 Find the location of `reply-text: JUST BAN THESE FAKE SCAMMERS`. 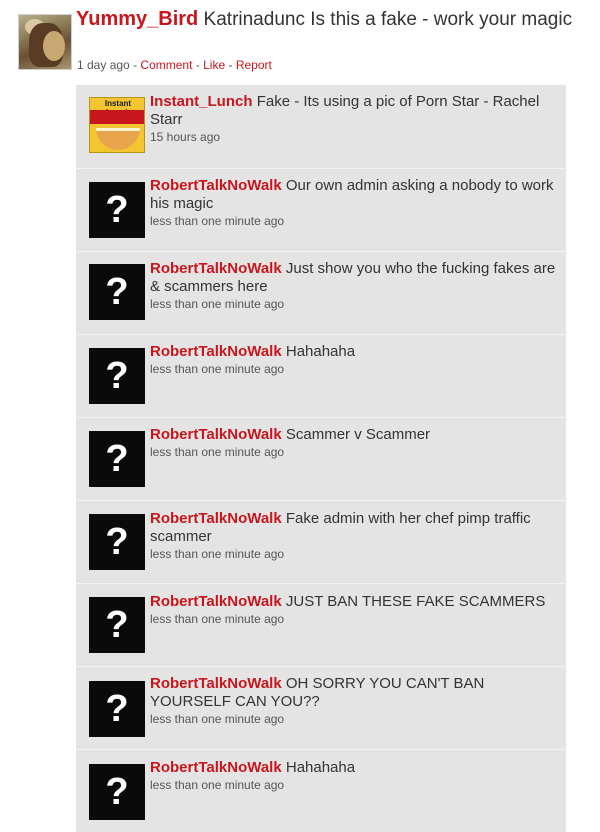

reply-text: JUST BAN THESE FAKE SCAMMERS is located at coordinates (415, 601).